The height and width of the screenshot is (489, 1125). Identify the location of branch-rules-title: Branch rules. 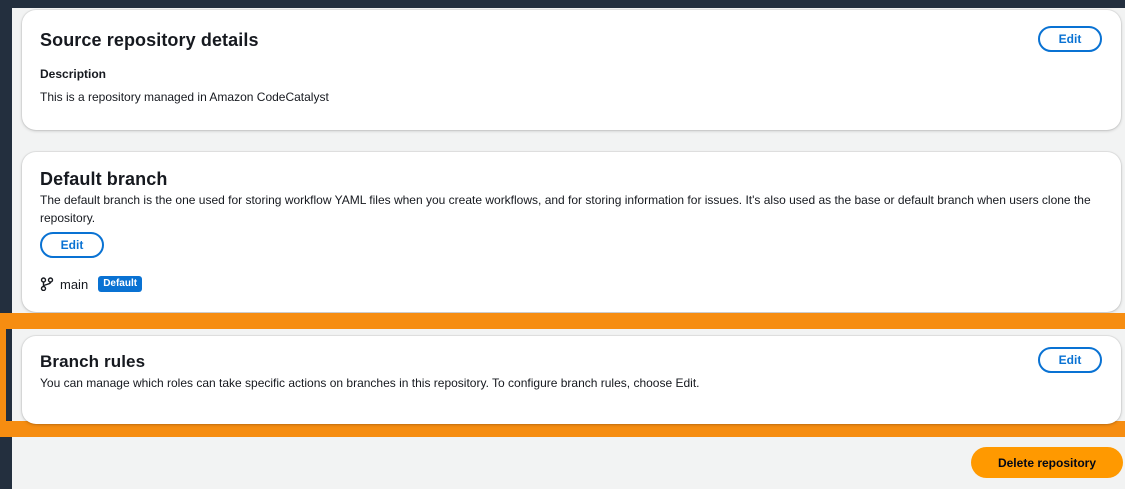
(93, 361).